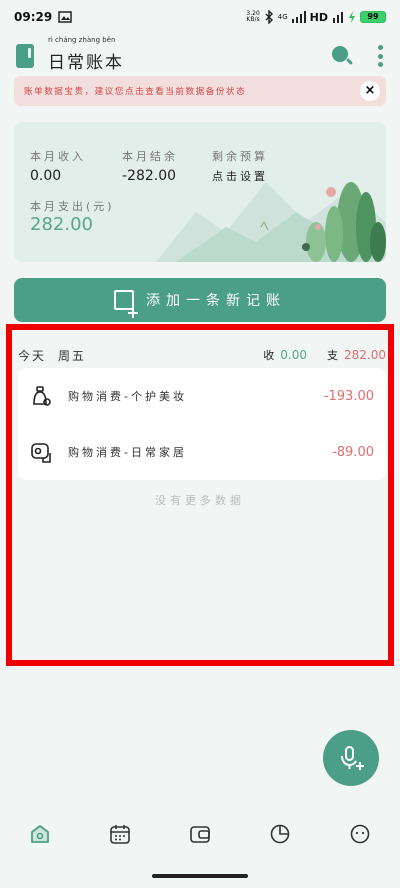 The width and height of the screenshot is (400, 888). I want to click on backup-notice-text: 账单数据宝贵，建议您点击查看当前数据备份状态, so click(135, 92).